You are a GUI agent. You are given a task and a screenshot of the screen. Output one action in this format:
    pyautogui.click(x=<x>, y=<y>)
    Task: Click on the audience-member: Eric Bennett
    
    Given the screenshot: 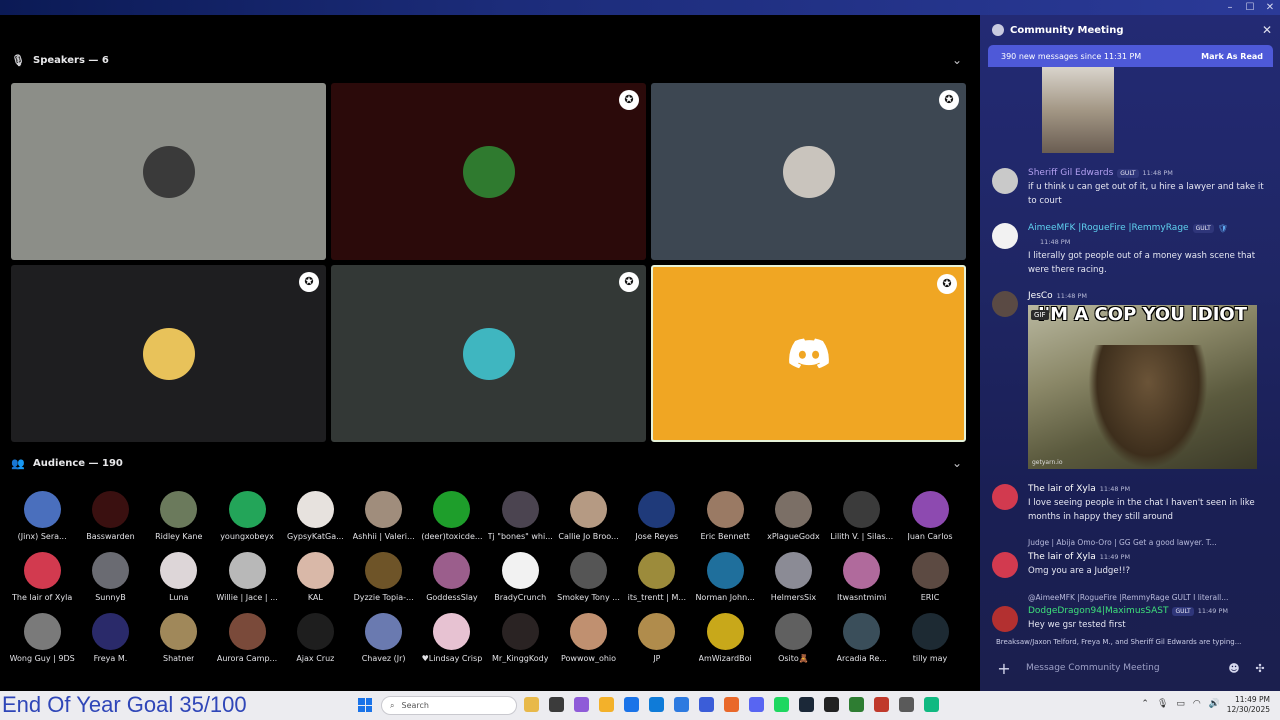 What is the action you would take?
    pyautogui.click(x=725, y=520)
    